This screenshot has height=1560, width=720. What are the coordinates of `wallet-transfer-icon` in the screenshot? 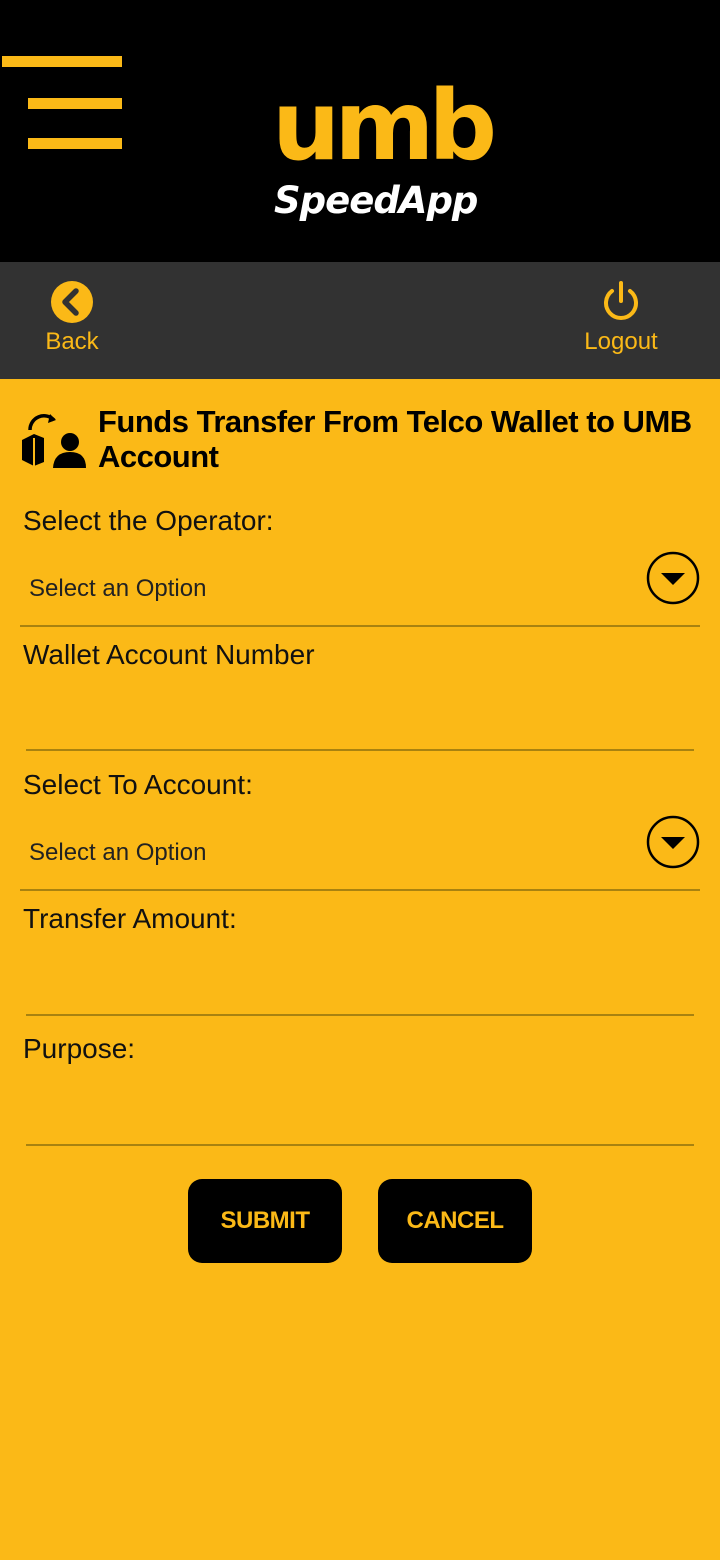 It's located at (54, 441).